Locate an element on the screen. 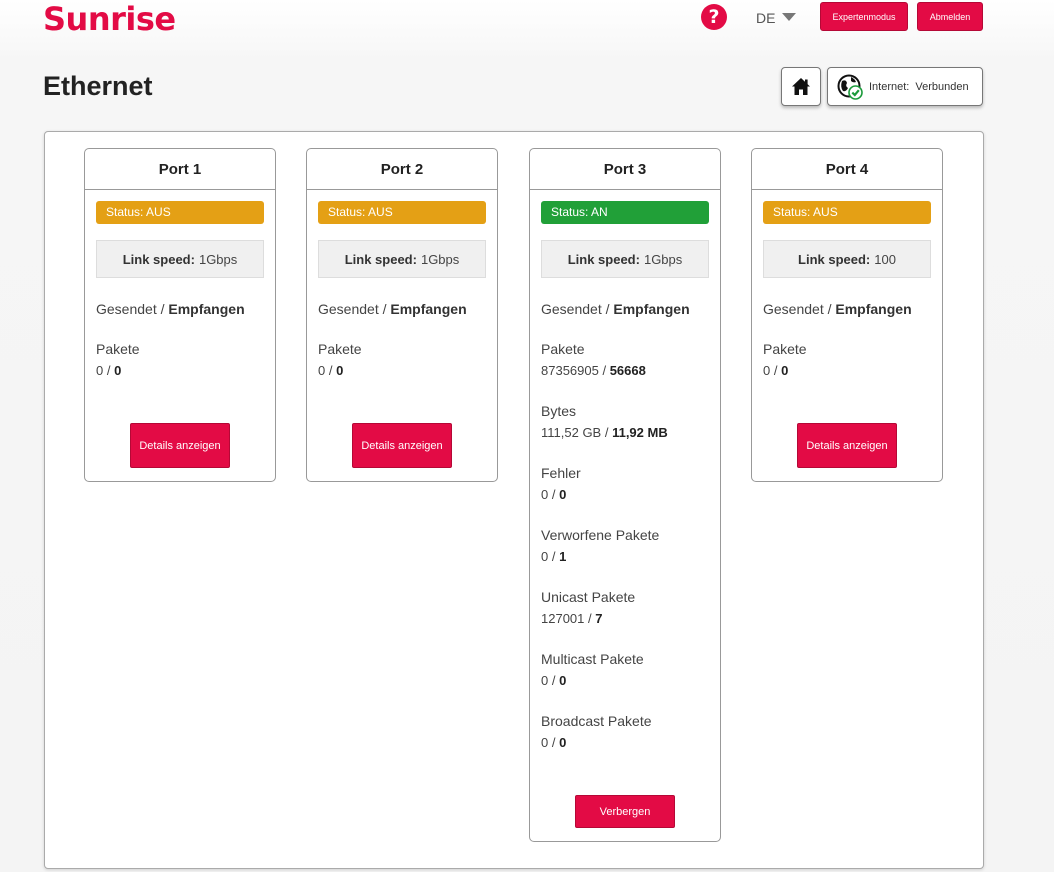 This screenshot has width=1054, height=872. link-speed-value: 100 is located at coordinates (885, 259).